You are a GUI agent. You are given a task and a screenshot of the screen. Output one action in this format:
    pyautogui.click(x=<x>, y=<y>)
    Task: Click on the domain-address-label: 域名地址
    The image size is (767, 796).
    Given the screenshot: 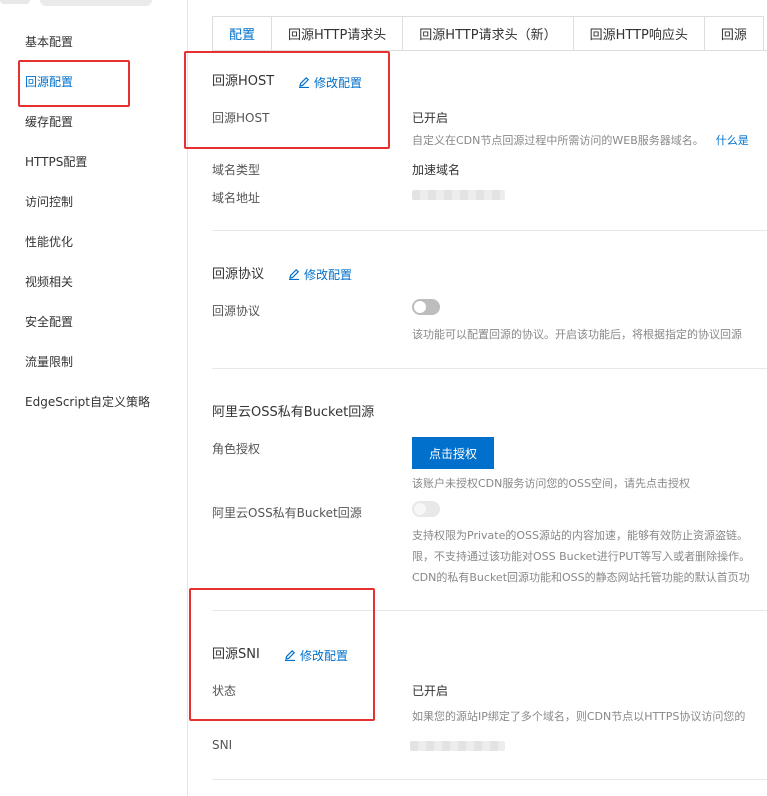 What is the action you would take?
    pyautogui.click(x=236, y=198)
    